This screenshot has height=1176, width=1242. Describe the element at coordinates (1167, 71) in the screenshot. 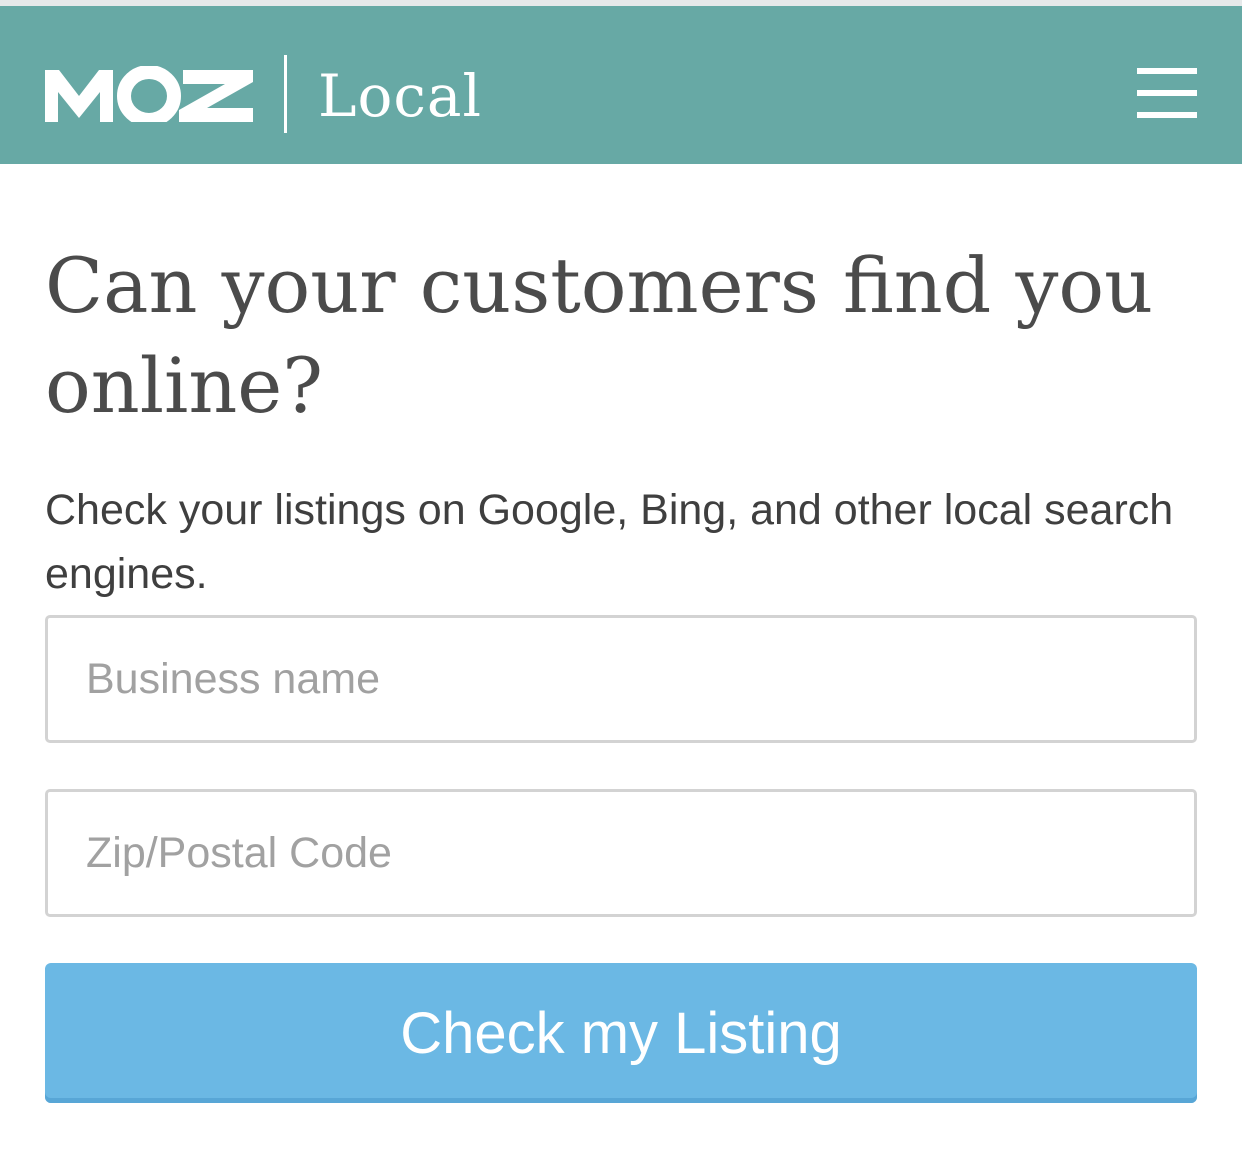

I see `menu-bar-top` at that location.